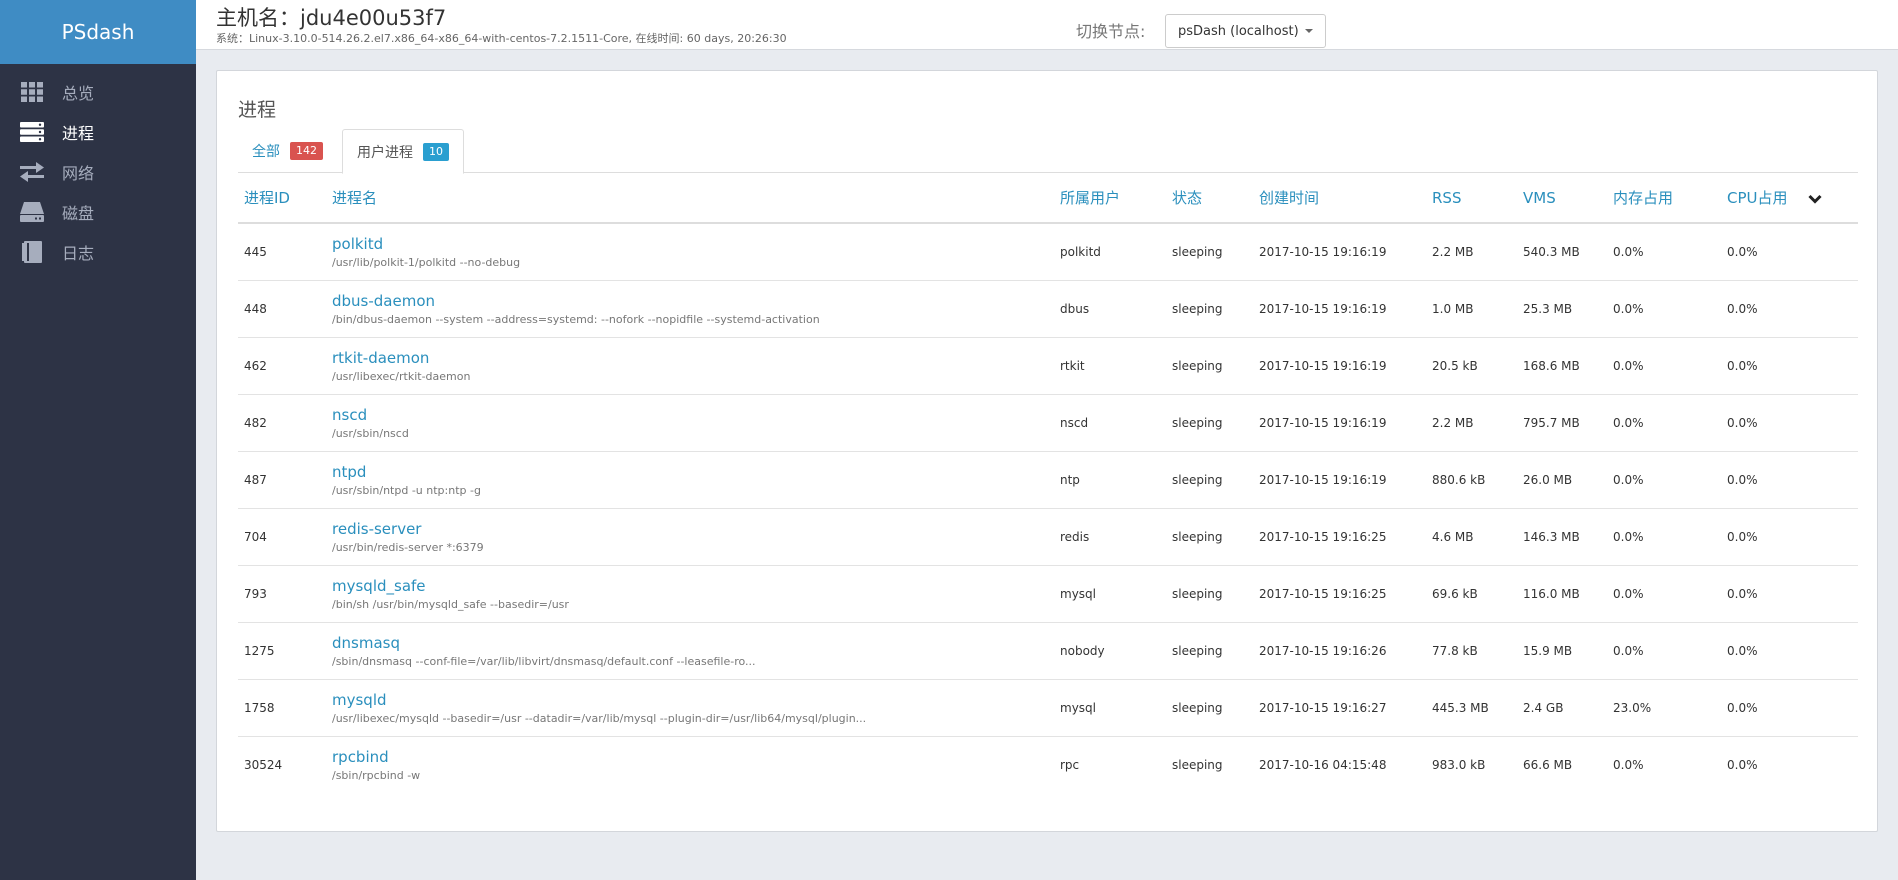 The width and height of the screenshot is (1898, 880). I want to click on process-name-cell: rtkit-daemon/usr/libexec/rtkit-daemon, so click(690, 366).